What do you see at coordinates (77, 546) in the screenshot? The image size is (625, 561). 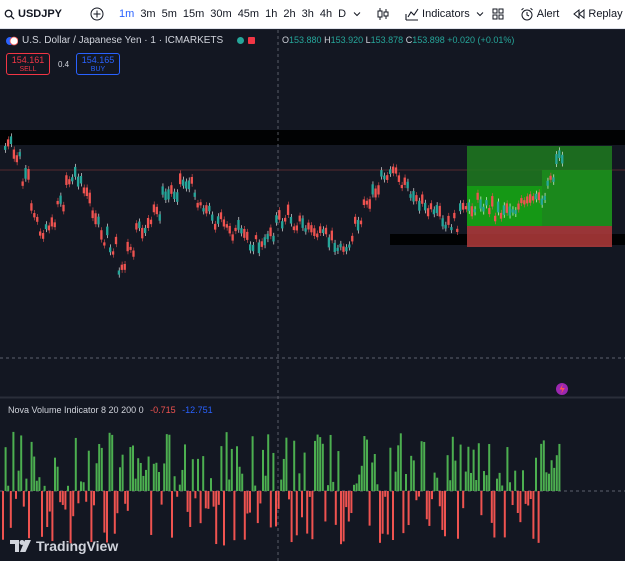 I see `brand-name: TradingView` at bounding box center [77, 546].